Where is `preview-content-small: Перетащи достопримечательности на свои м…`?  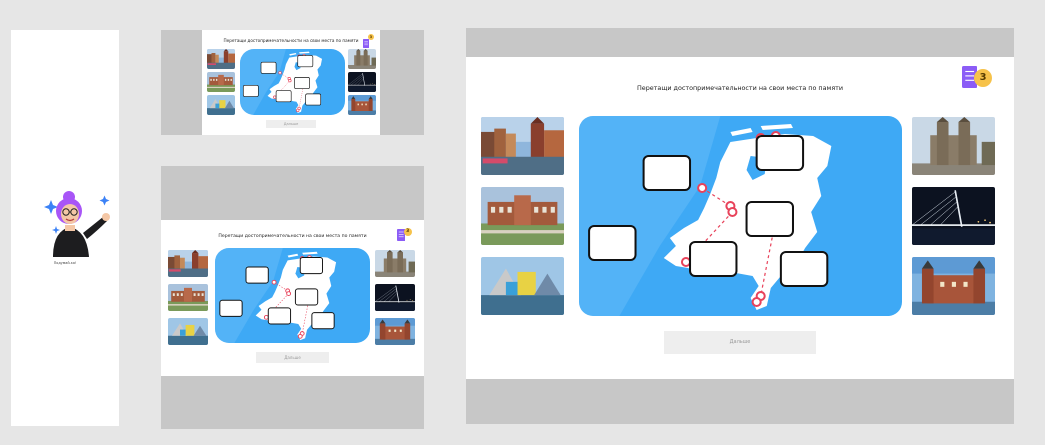
preview-content-small: Перетащи достопримечательности на свои м… is located at coordinates (291, 82).